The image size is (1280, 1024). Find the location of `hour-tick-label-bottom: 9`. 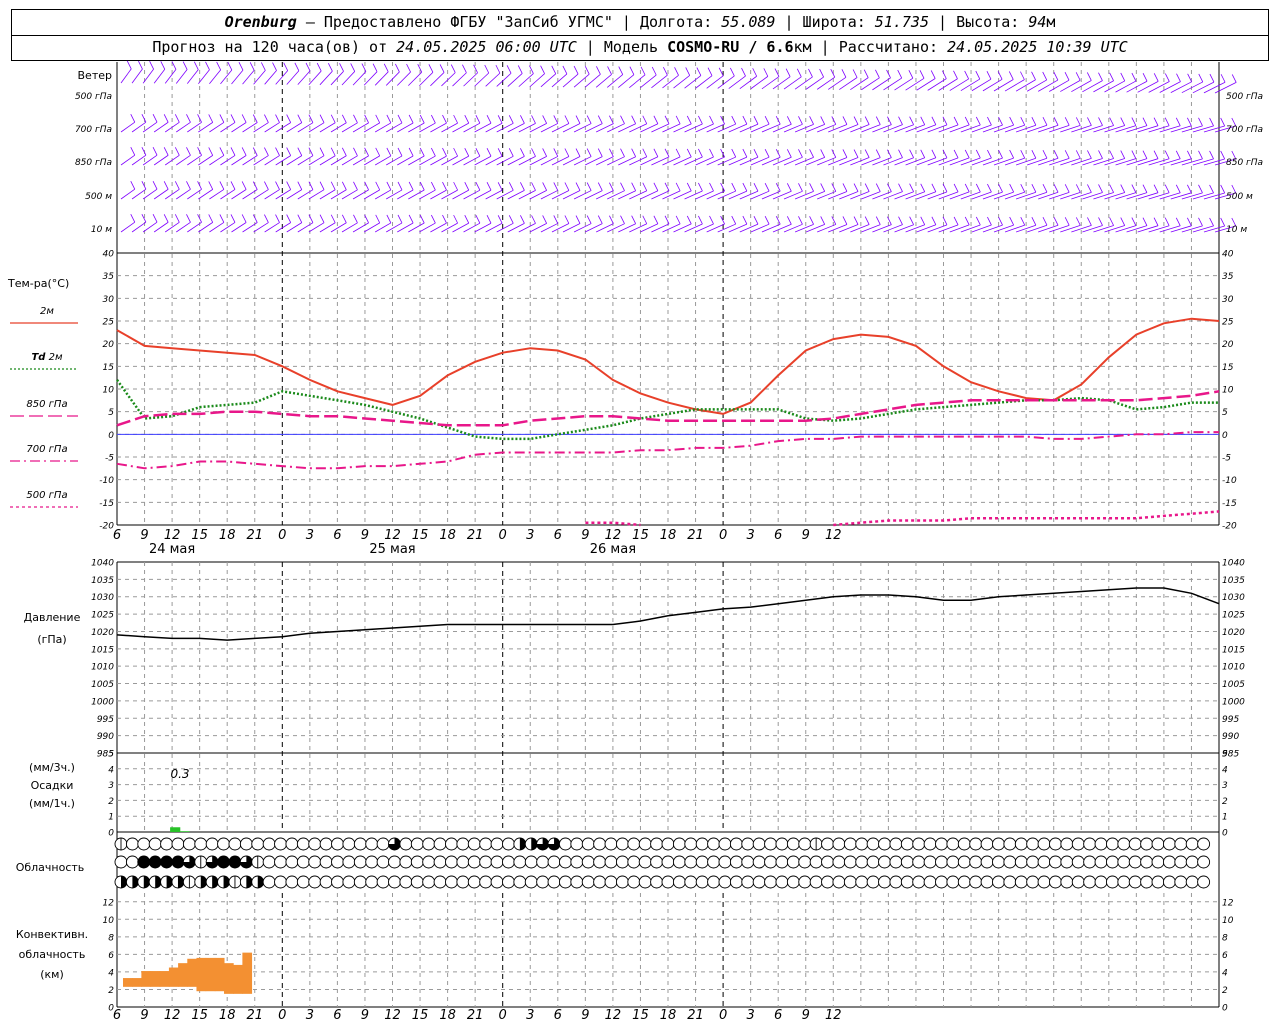

hour-tick-label-bottom: 9 is located at coordinates (806, 1015).